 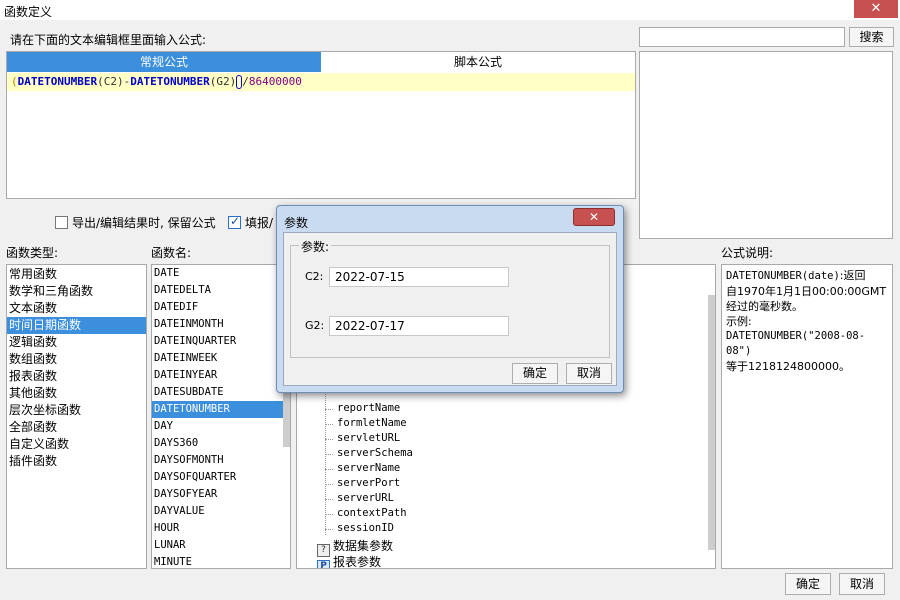 I want to click on description-example-label: 示例:, so click(x=739, y=321).